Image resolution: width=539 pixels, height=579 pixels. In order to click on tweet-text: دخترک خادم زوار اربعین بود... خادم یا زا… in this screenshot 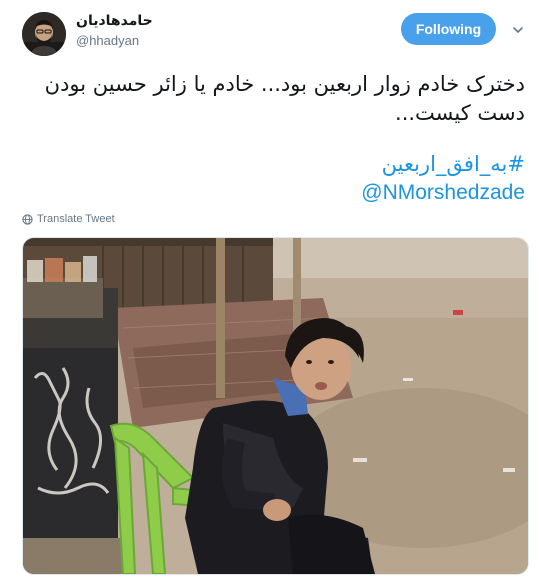, I will do `click(273, 99)`.